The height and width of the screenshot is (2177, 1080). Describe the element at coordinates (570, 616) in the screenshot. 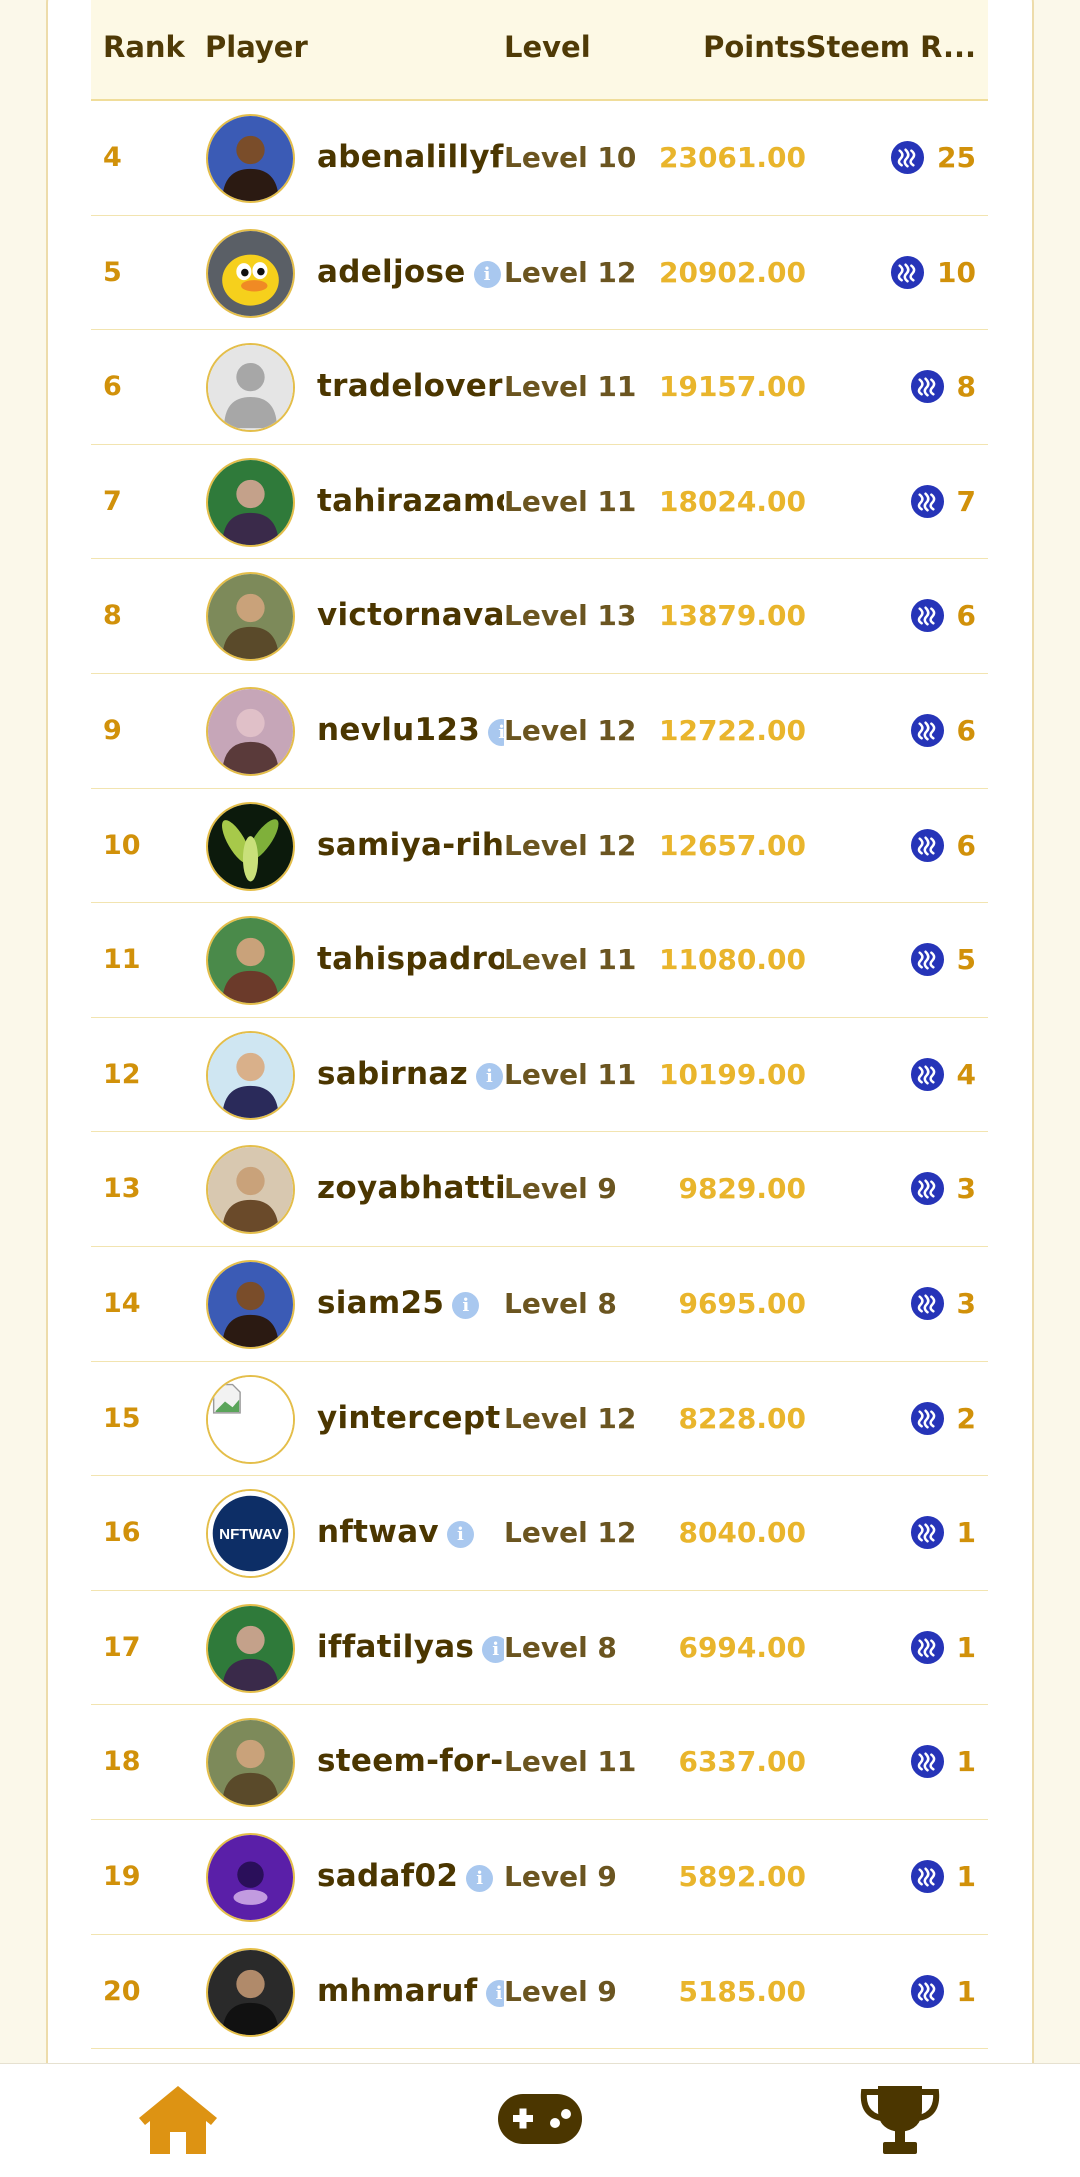

I see `level-cell: Level 13` at that location.